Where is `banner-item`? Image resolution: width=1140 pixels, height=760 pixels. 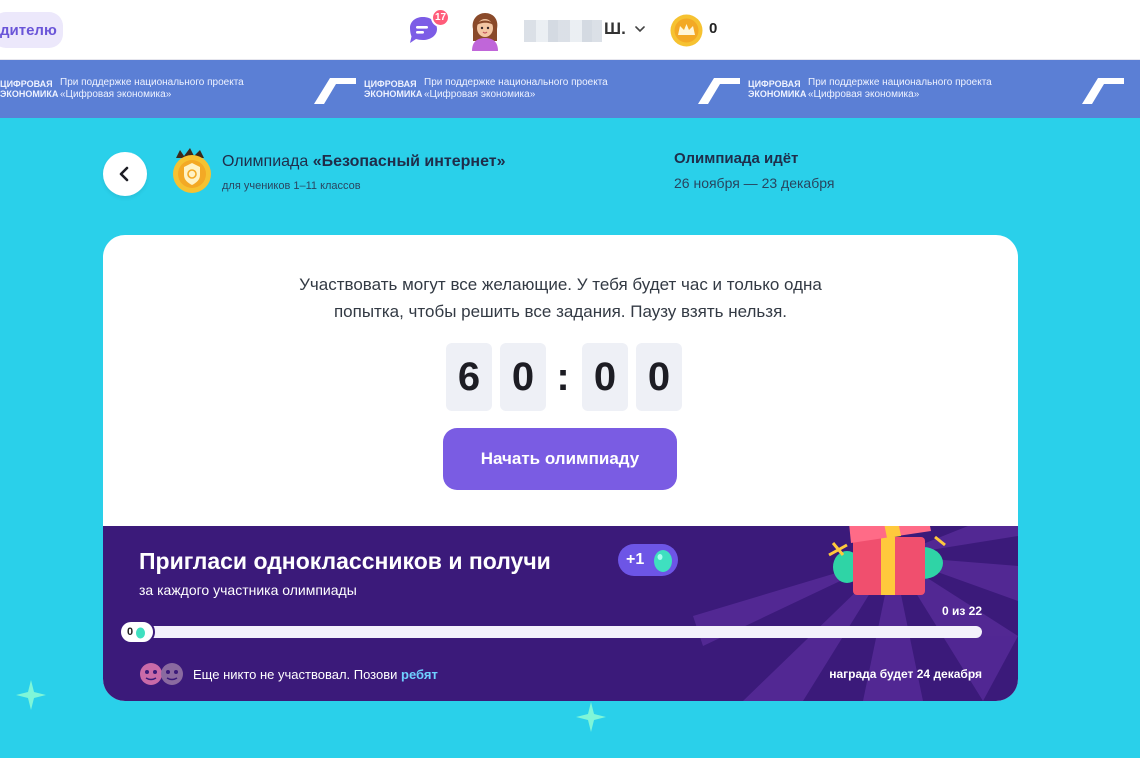
banner-item is located at coordinates (1106, 89).